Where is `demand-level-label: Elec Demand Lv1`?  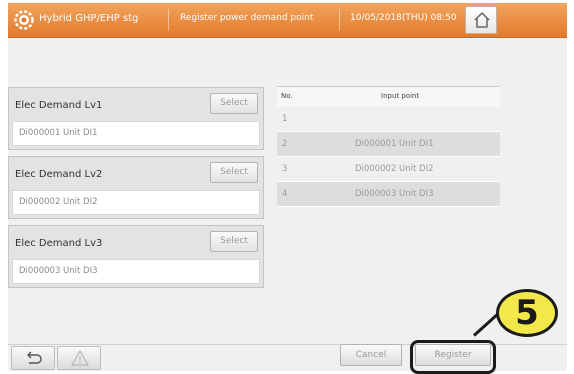
demand-level-label: Elec Demand Lv1 is located at coordinates (59, 105).